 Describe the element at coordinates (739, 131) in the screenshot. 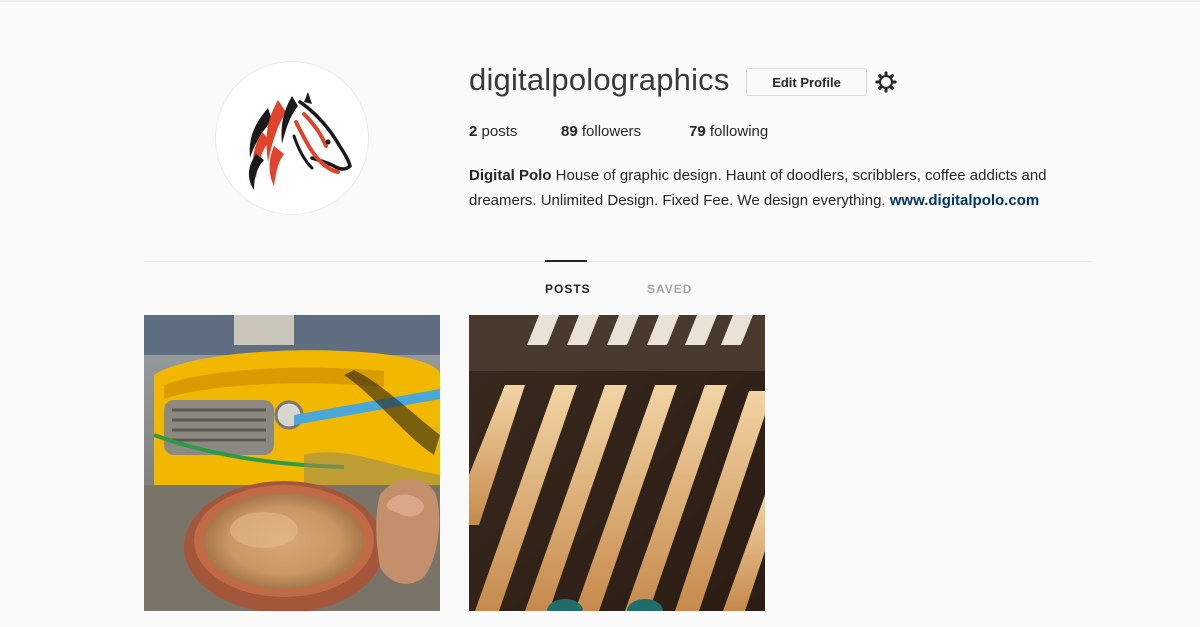

I see `following-count-label: following` at that location.